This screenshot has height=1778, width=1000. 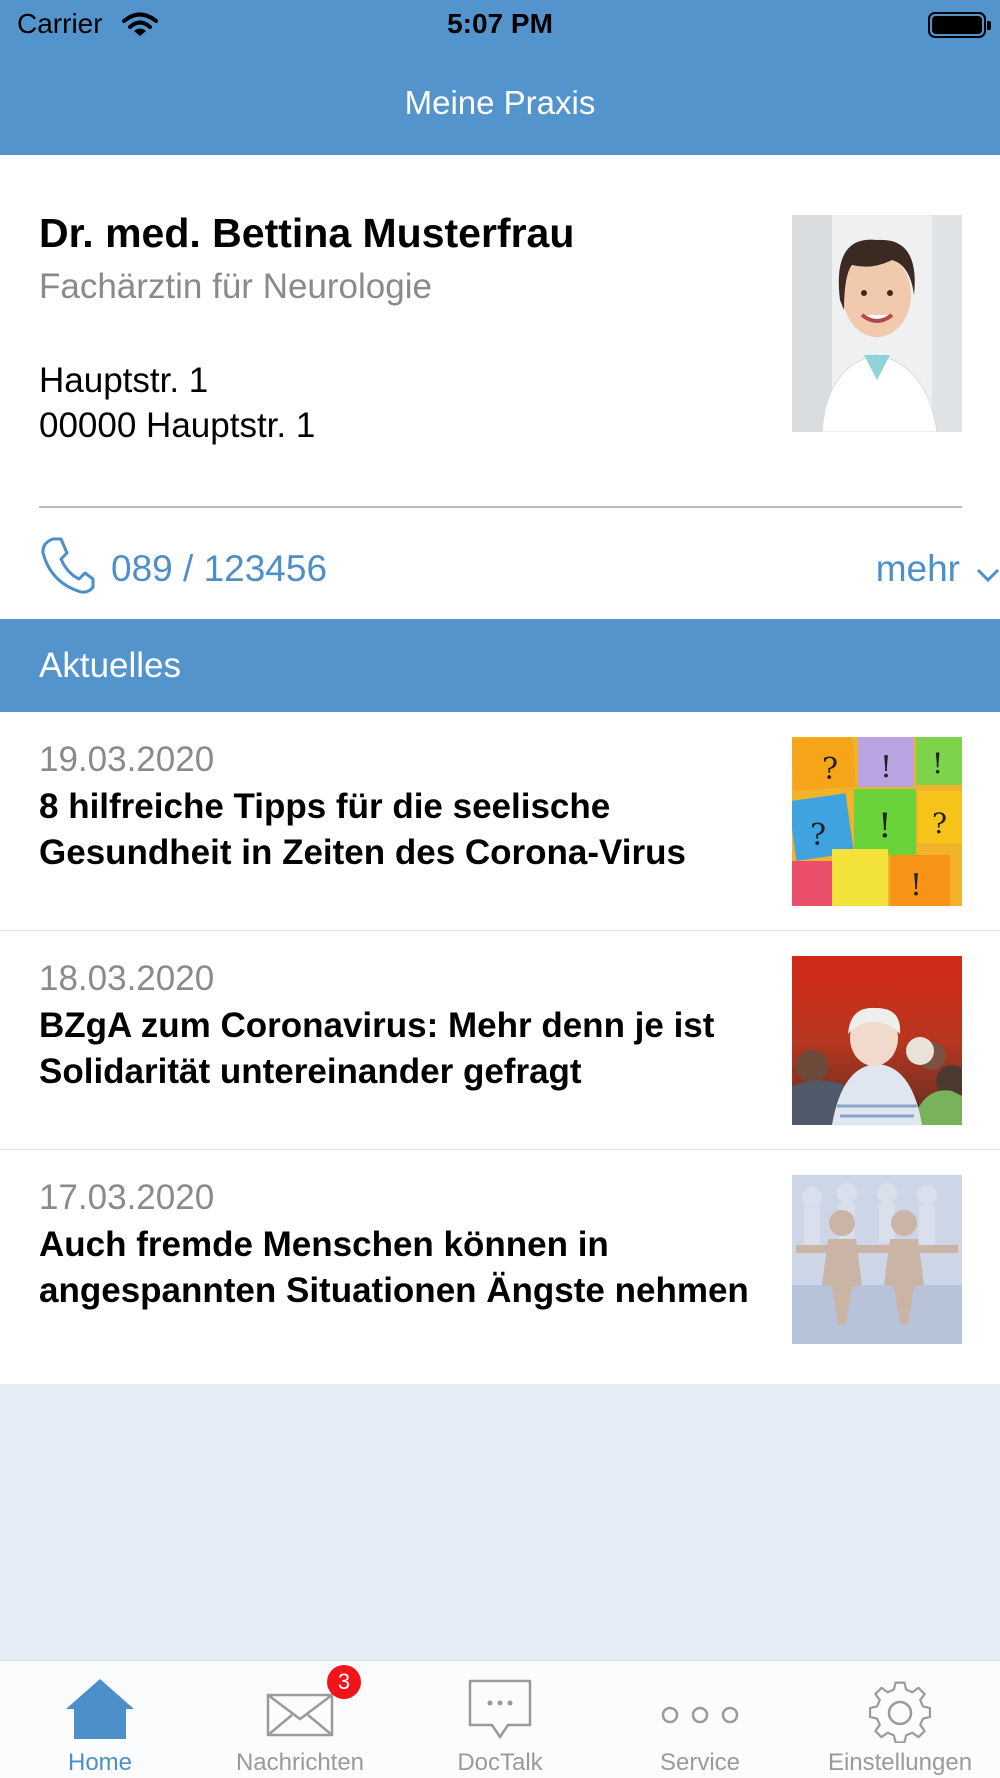 I want to click on navigation-bar: Carrier 5:07 PM Meine Praxis, so click(x=500, y=77).